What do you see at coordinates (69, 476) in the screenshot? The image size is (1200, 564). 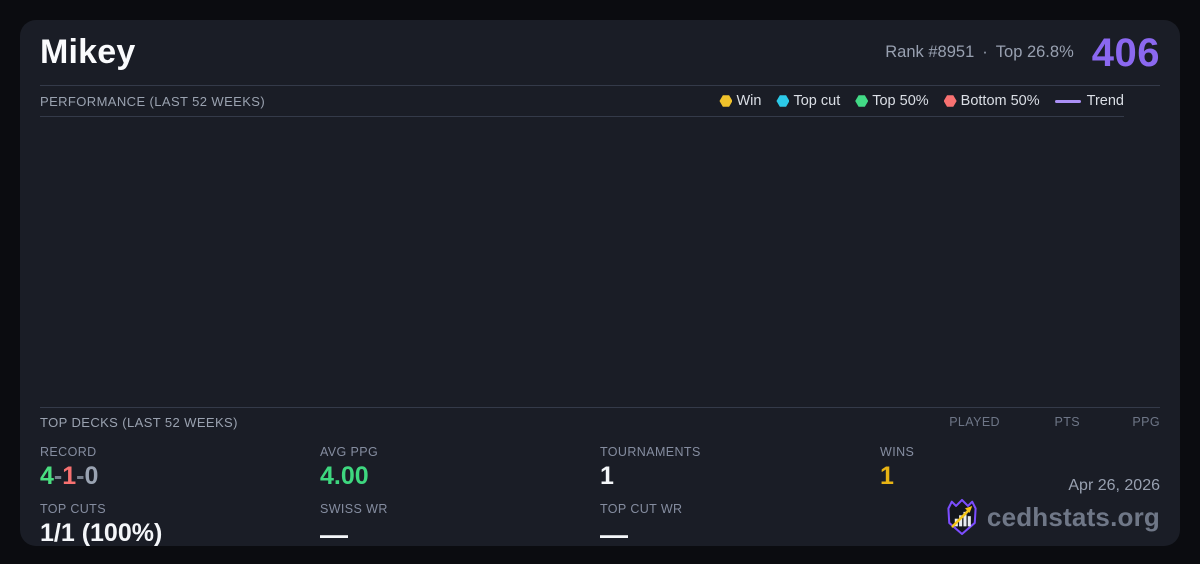 I see `record-losses: 1` at bounding box center [69, 476].